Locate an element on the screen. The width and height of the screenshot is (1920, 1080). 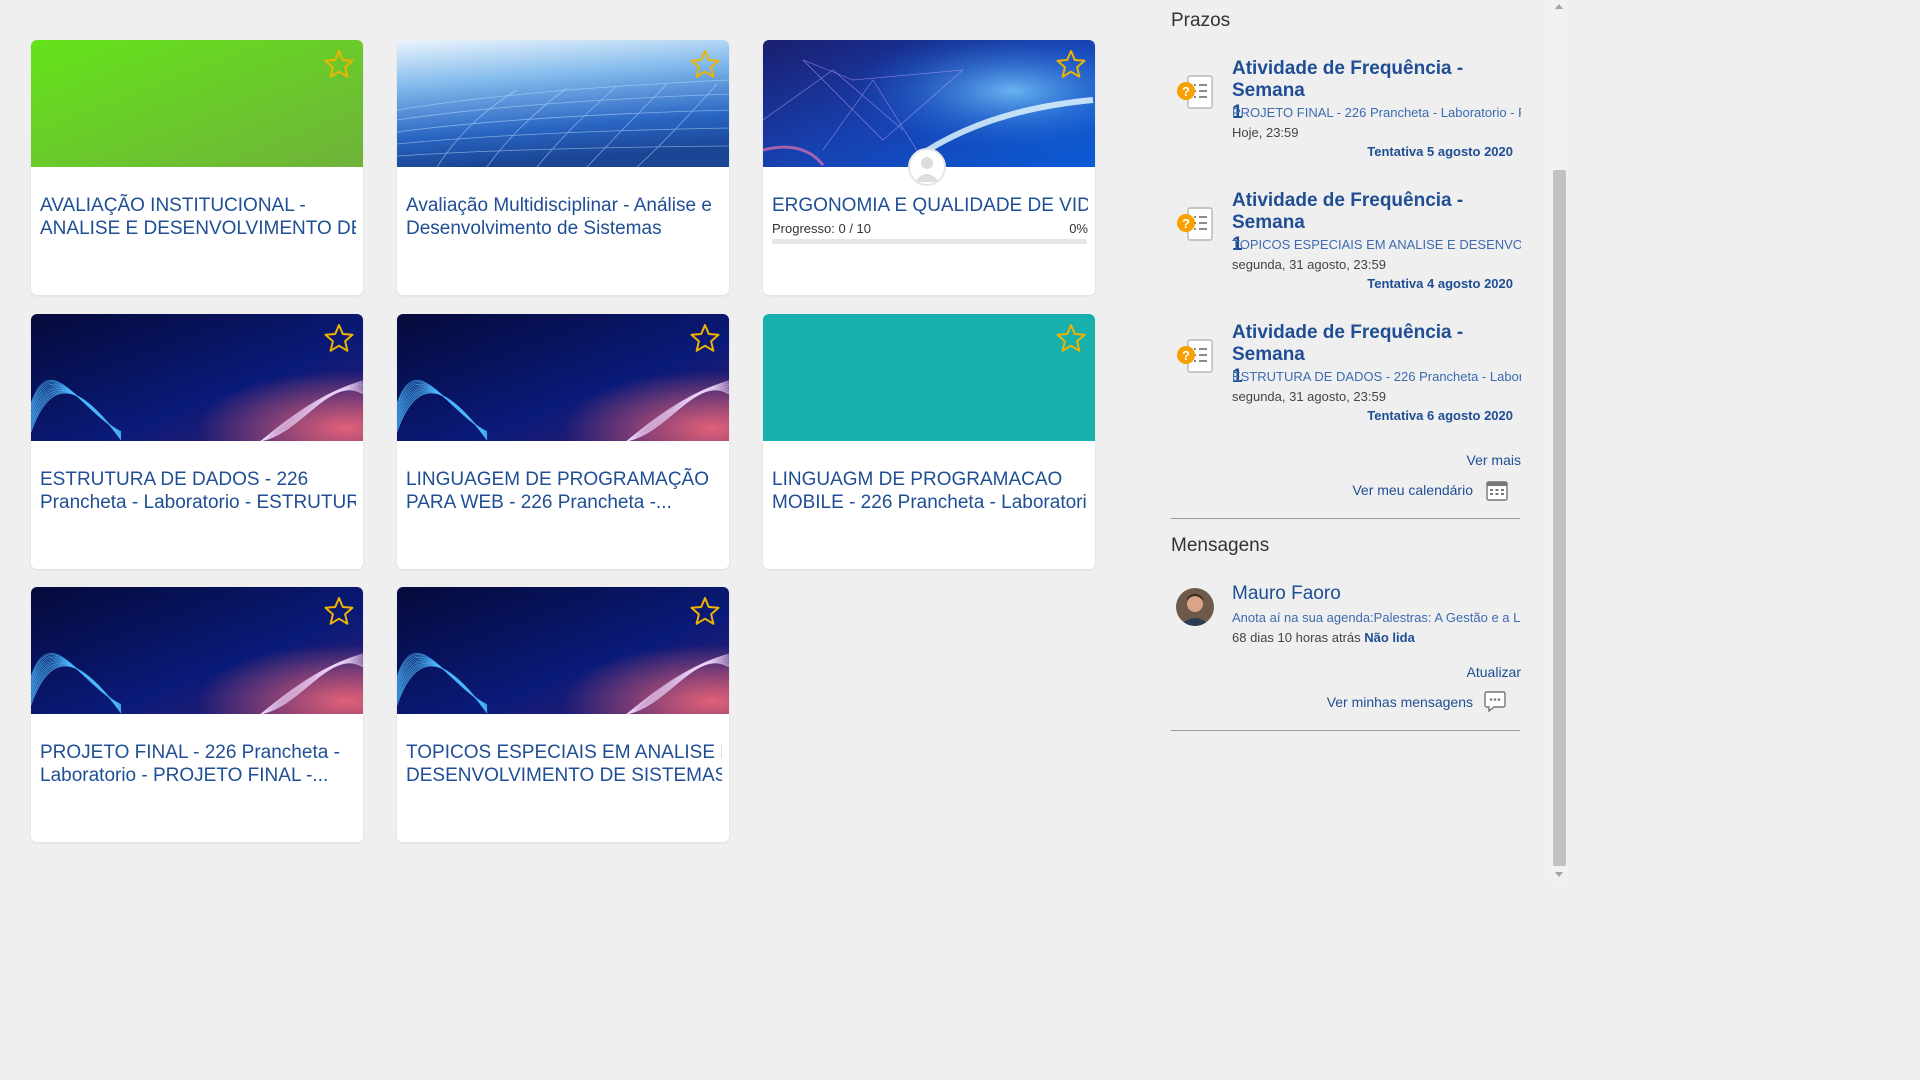
progress-percent: 0% is located at coordinates (1078, 228).